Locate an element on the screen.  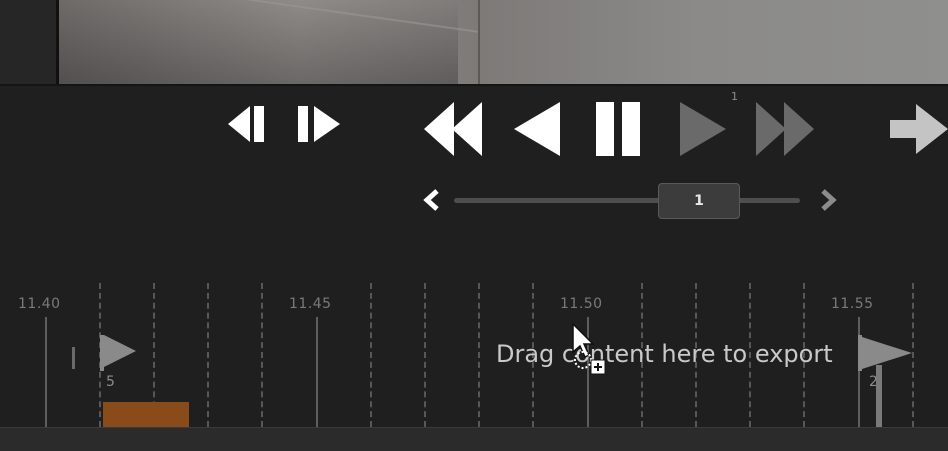
bookmark-flag-right is located at coordinates (887, 353).